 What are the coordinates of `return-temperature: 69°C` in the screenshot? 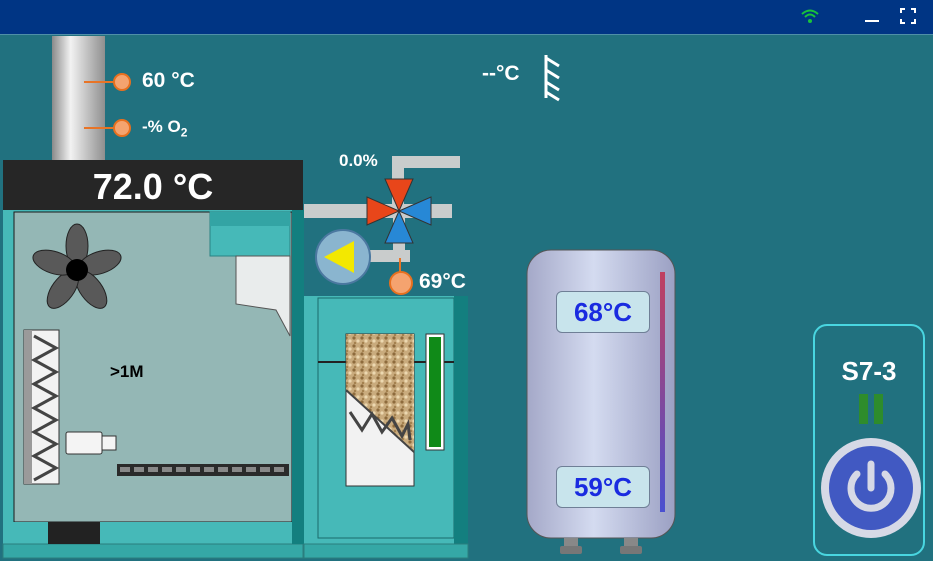 It's located at (442, 281).